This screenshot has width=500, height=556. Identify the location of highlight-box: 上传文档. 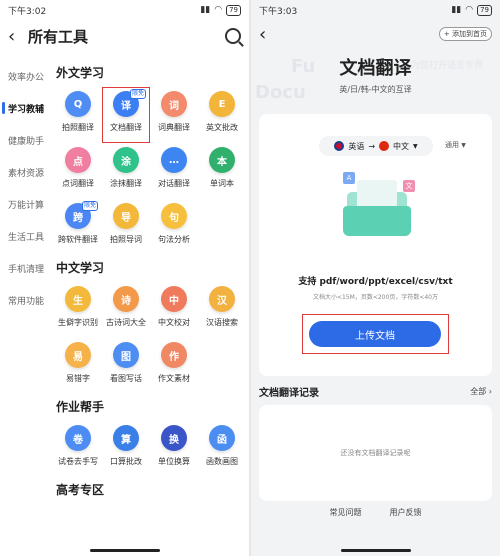
(375, 334).